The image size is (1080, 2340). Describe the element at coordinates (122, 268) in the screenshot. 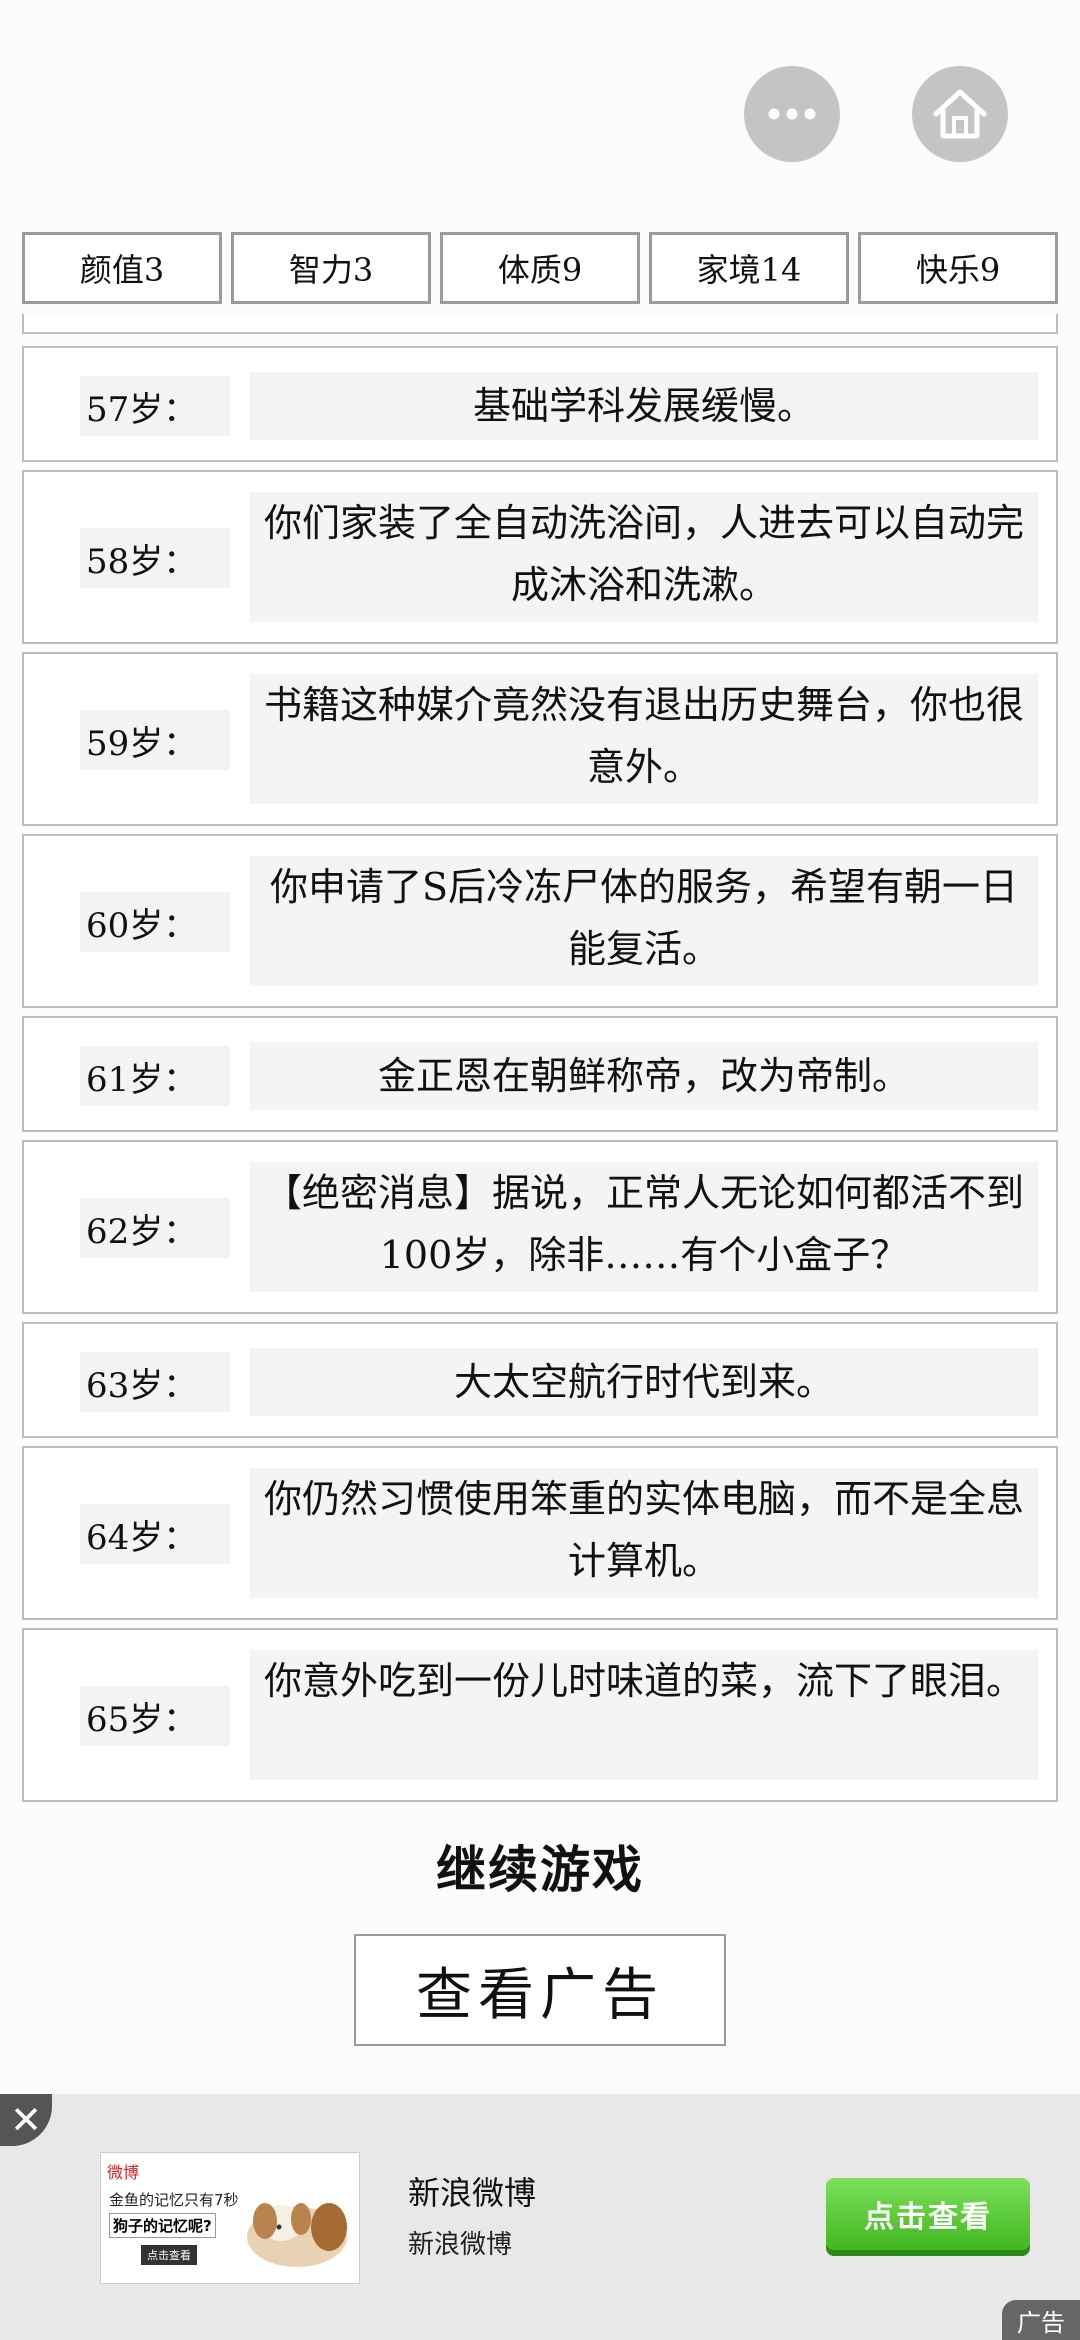

I see `stat-appearance: 颜值3` at that location.